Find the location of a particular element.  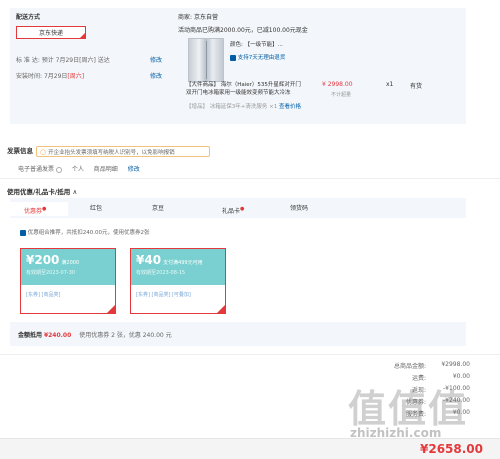

coupon-date: 有效期至2023-08-15 is located at coordinates (161, 273).